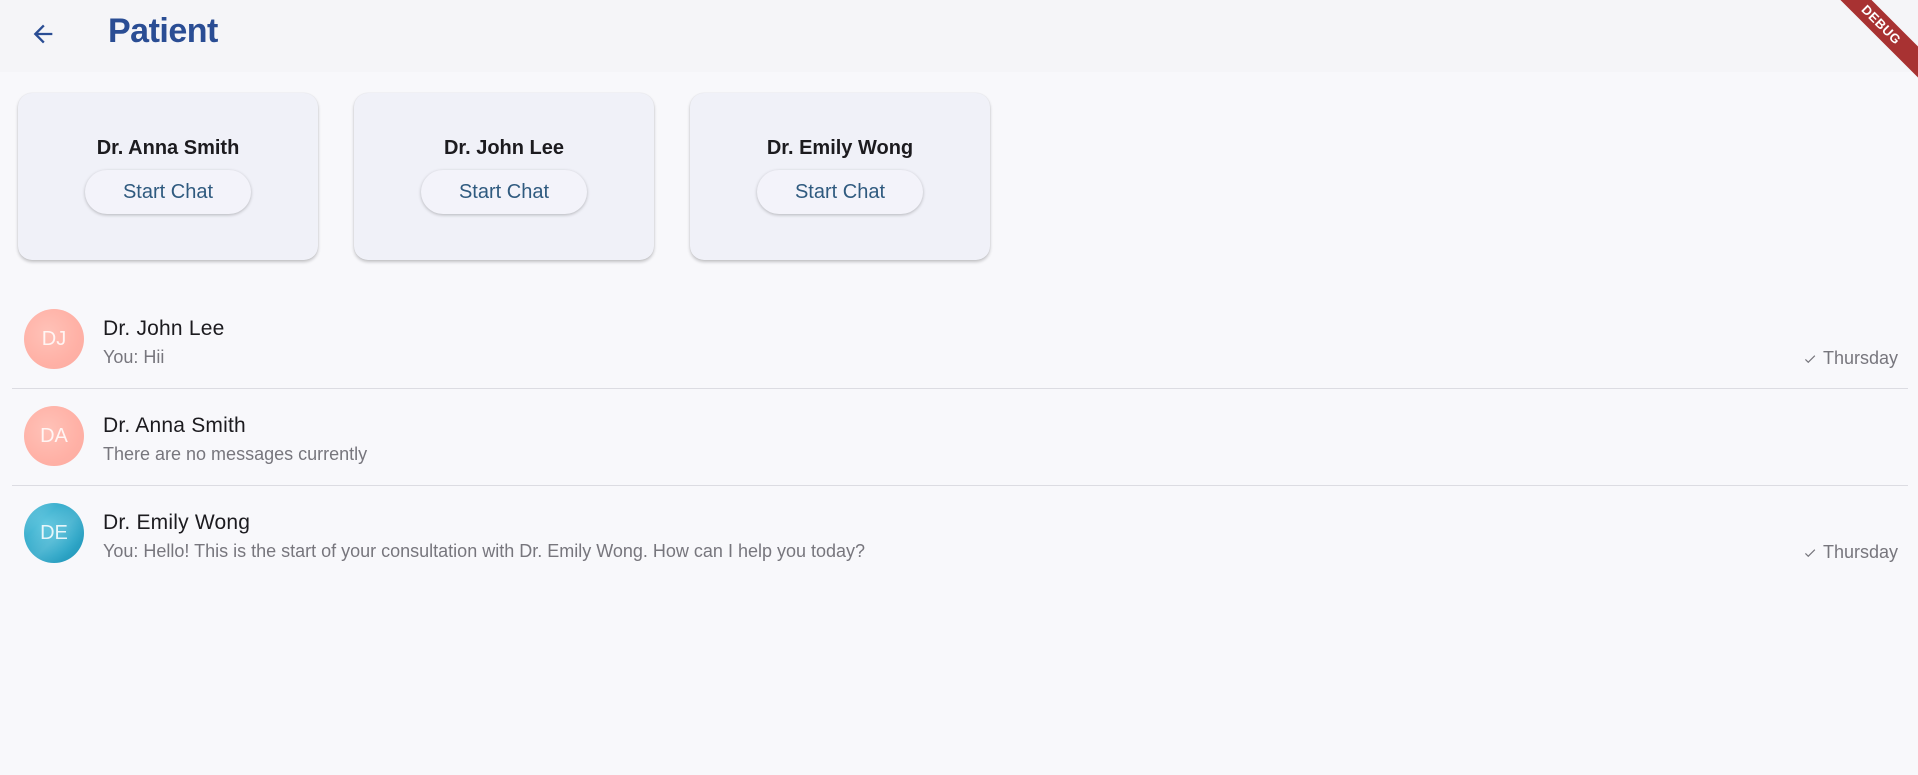 This screenshot has width=1918, height=775. Describe the element at coordinates (840, 148) in the screenshot. I see `doctor-name: Dr. Emily Wong` at that location.